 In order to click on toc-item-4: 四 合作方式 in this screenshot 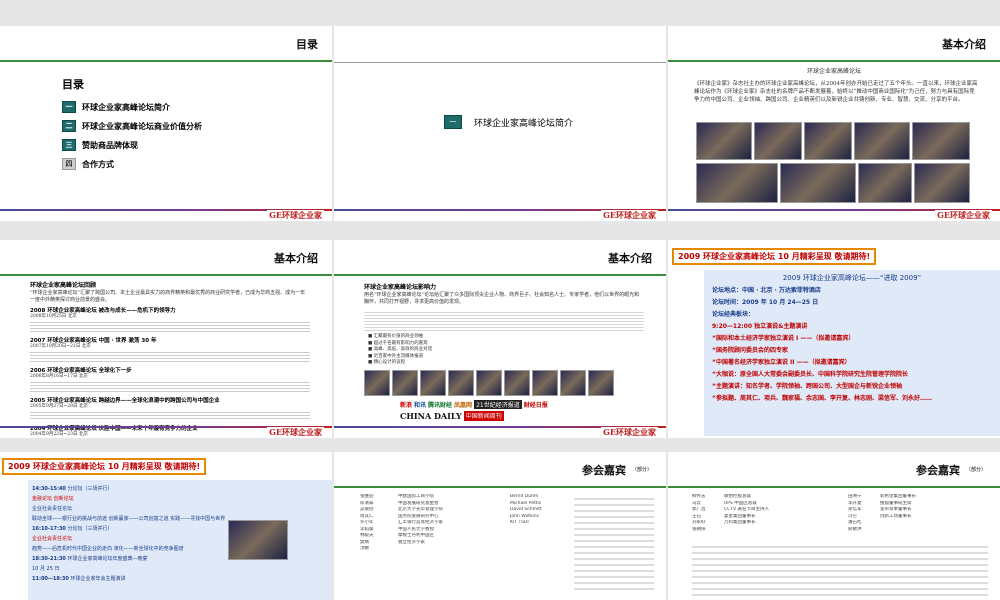, I will do `click(88, 164)`.